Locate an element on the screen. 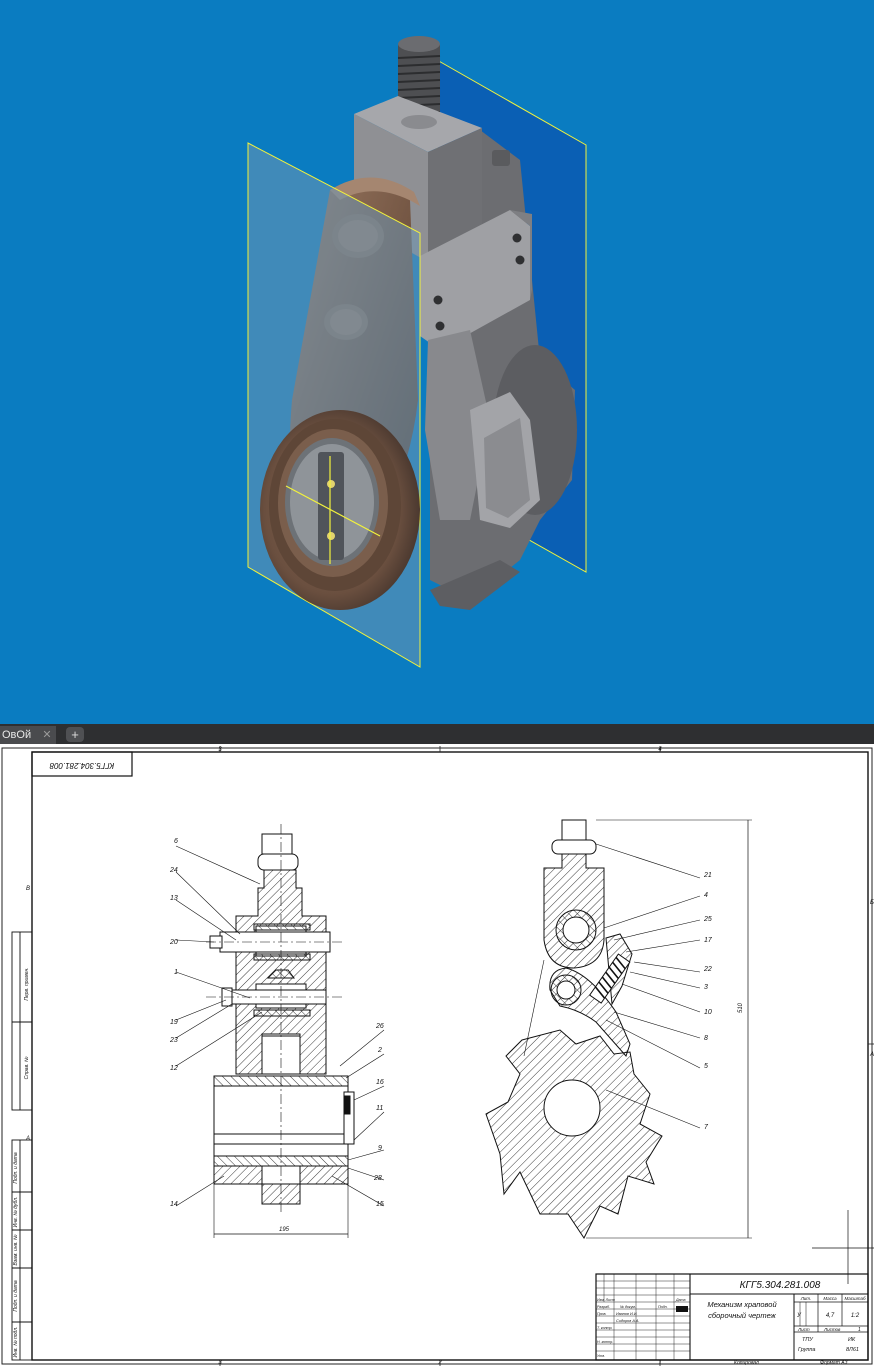 This screenshot has width=874, height=1368. title-doc-no-label: № докум. is located at coordinates (628, 1307).